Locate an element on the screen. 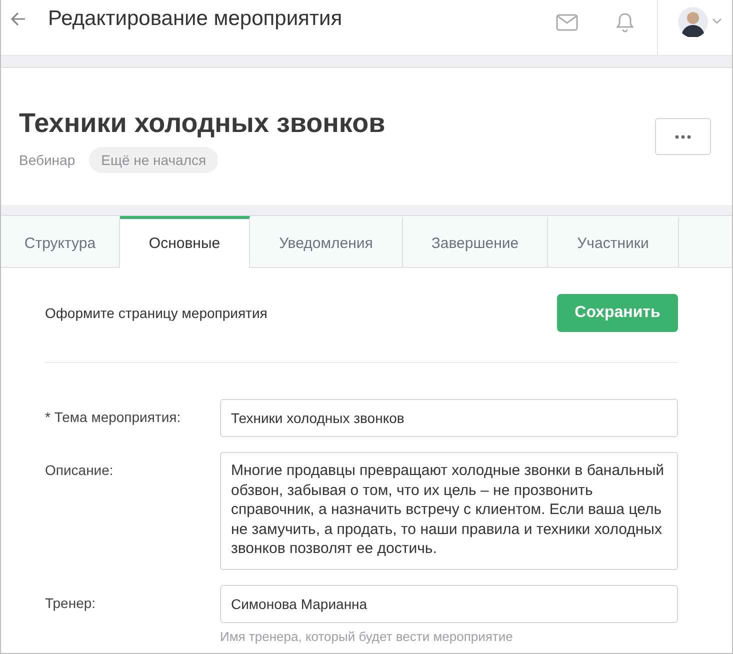 This screenshot has height=654, width=733. status-badge: Ещё не начался is located at coordinates (153, 160).